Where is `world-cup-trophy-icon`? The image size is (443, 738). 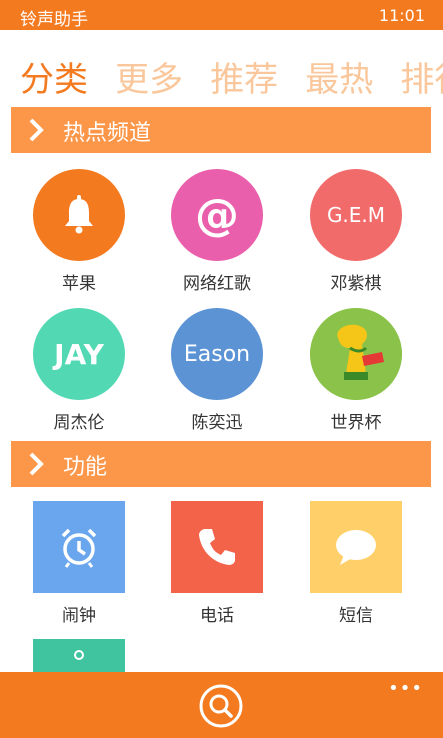 world-cup-trophy-icon is located at coordinates (356, 354).